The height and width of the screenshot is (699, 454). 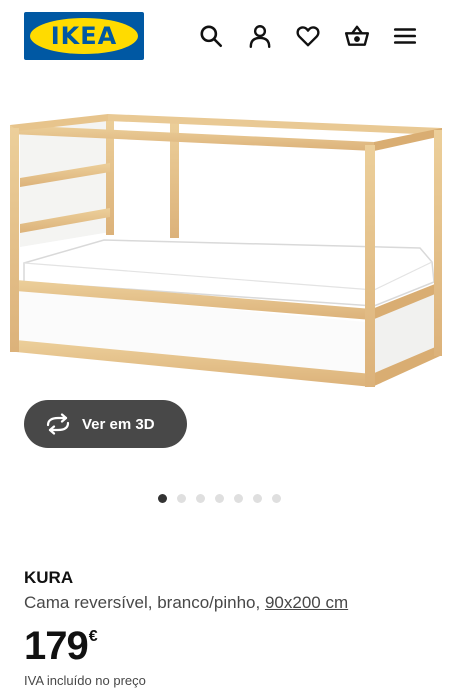 I want to click on menu-icon, so click(x=405, y=36).